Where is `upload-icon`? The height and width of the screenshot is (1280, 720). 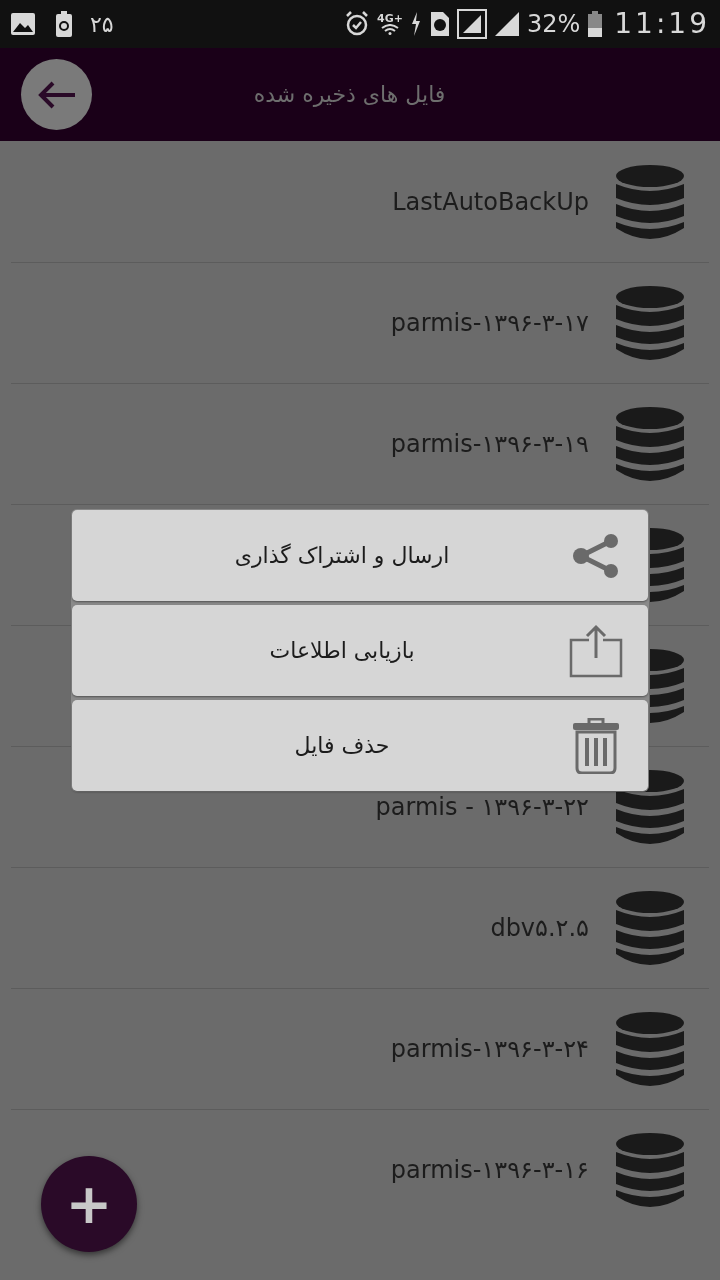 upload-icon is located at coordinates (596, 650).